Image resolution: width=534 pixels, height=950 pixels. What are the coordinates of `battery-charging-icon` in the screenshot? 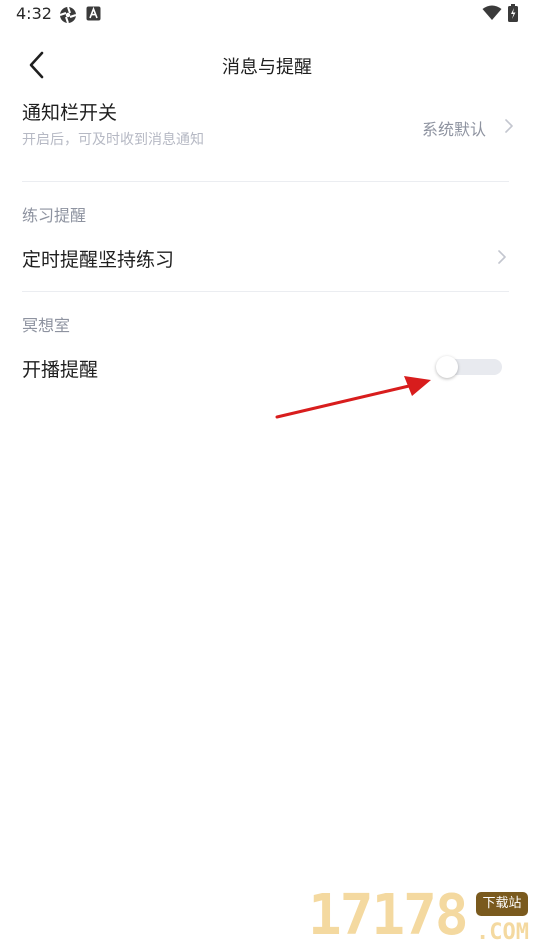 It's located at (513, 15).